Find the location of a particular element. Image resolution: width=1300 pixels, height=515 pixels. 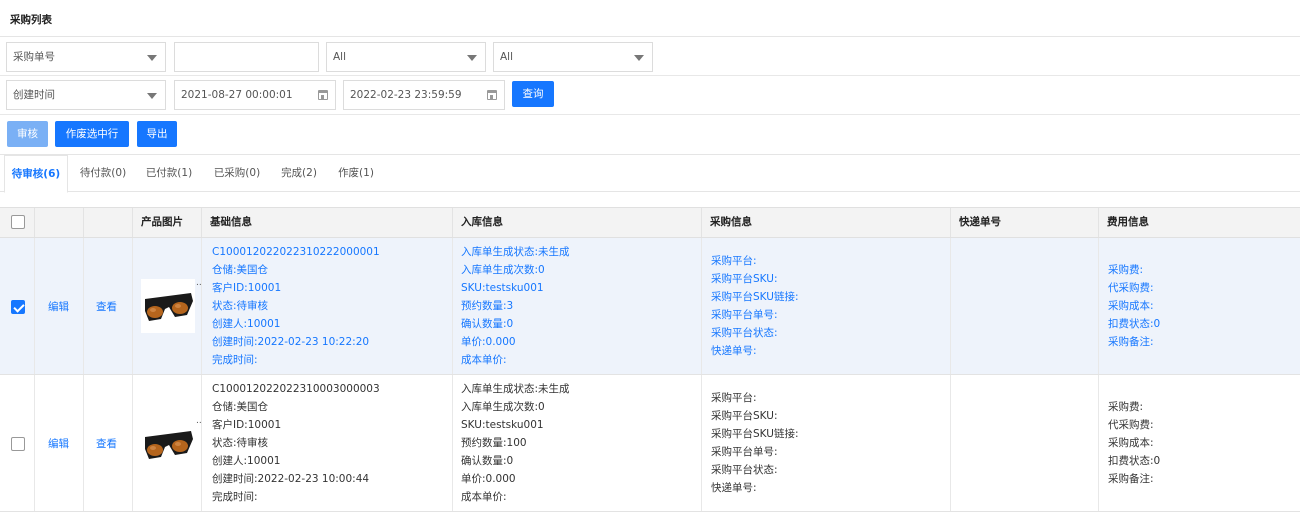

filter-select-3: All is located at coordinates (573, 57).